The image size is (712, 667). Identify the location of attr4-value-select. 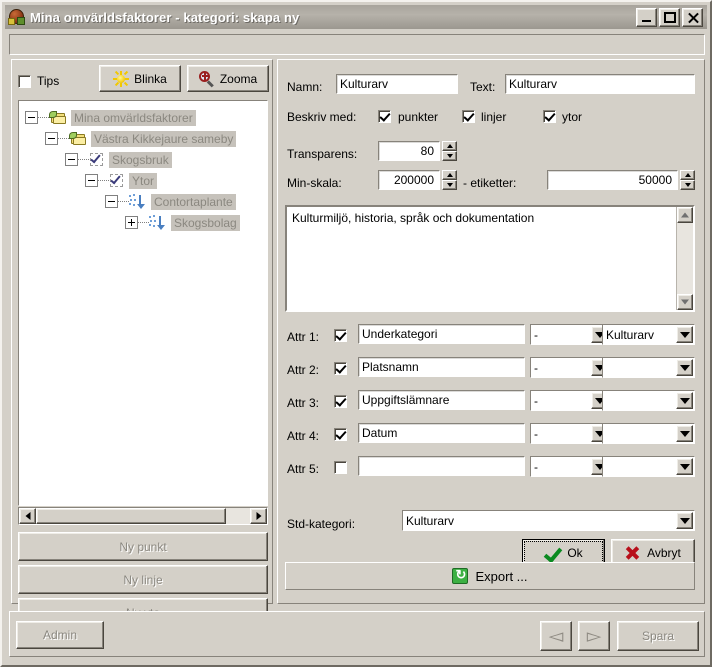
(648, 433).